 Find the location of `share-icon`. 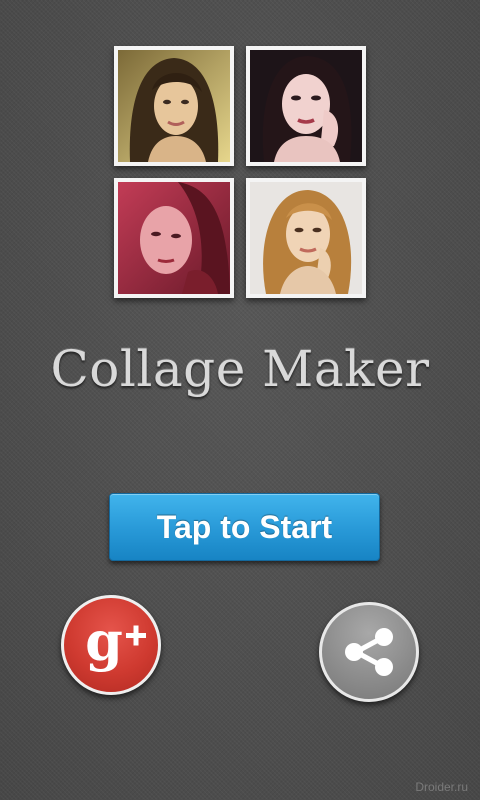

share-icon is located at coordinates (369, 652).